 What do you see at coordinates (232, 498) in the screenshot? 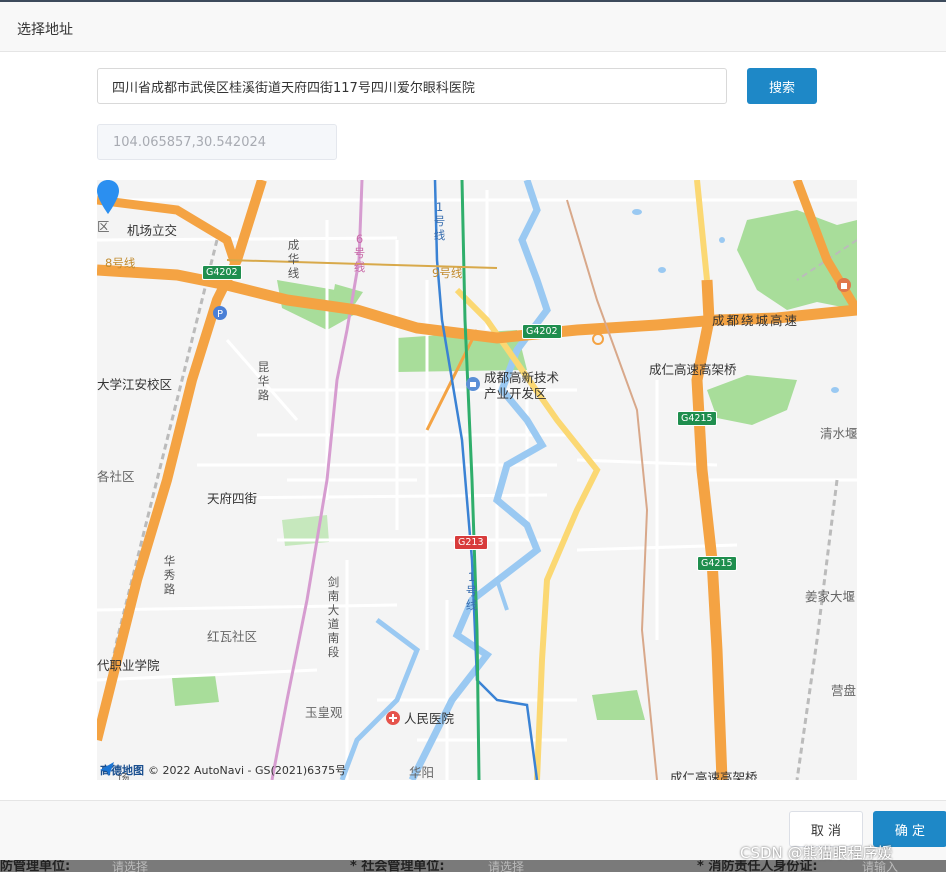
I see `map-label-tianfu4: 天府四街` at bounding box center [232, 498].